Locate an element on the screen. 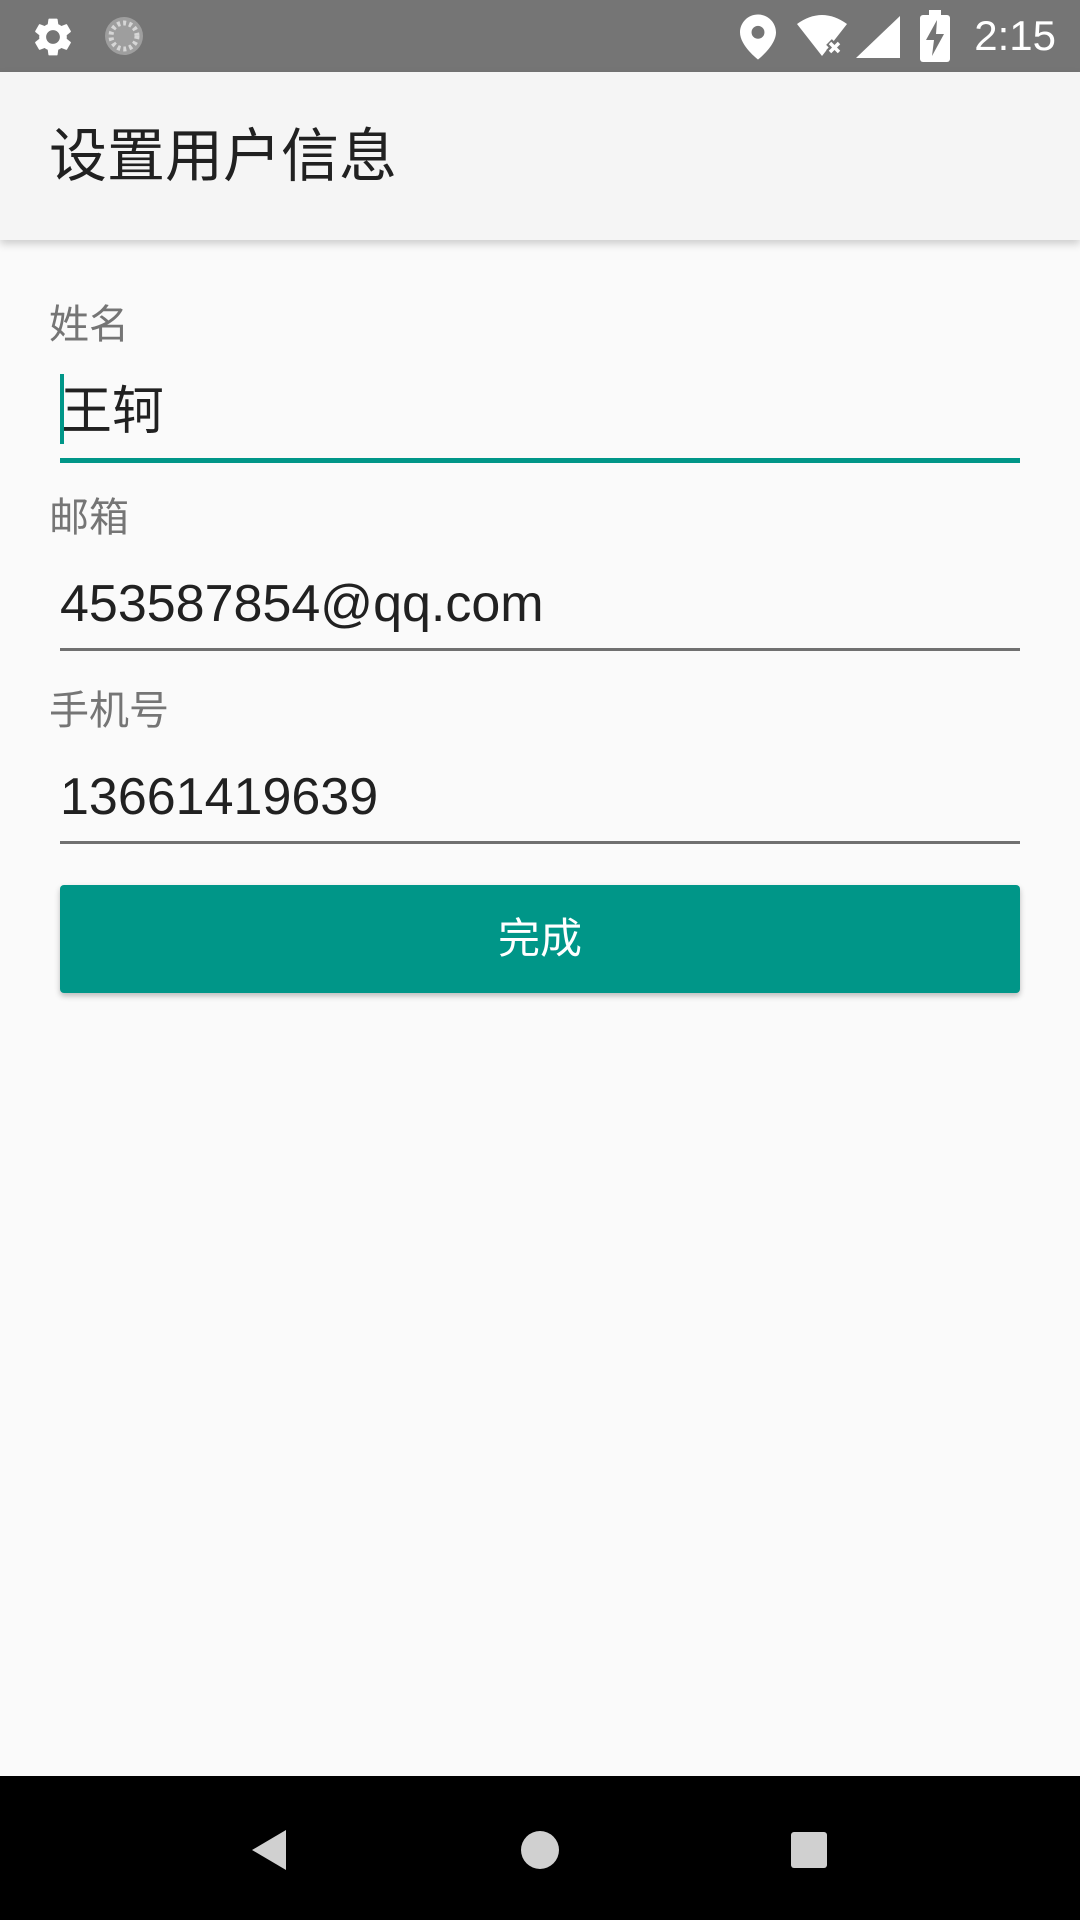 The image size is (1080, 1920). status-time: 2:15 is located at coordinates (1015, 35).